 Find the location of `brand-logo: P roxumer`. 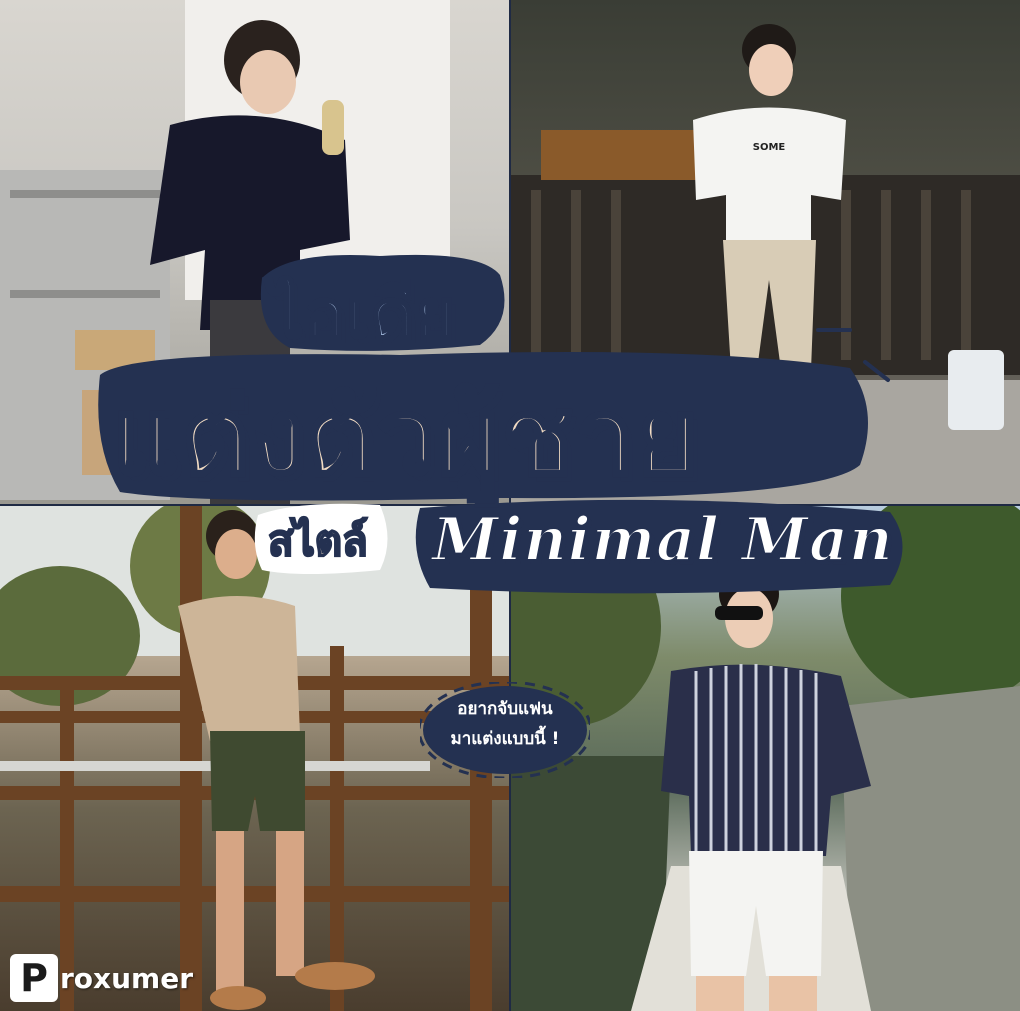

brand-logo: P roxumer is located at coordinates (101, 978).